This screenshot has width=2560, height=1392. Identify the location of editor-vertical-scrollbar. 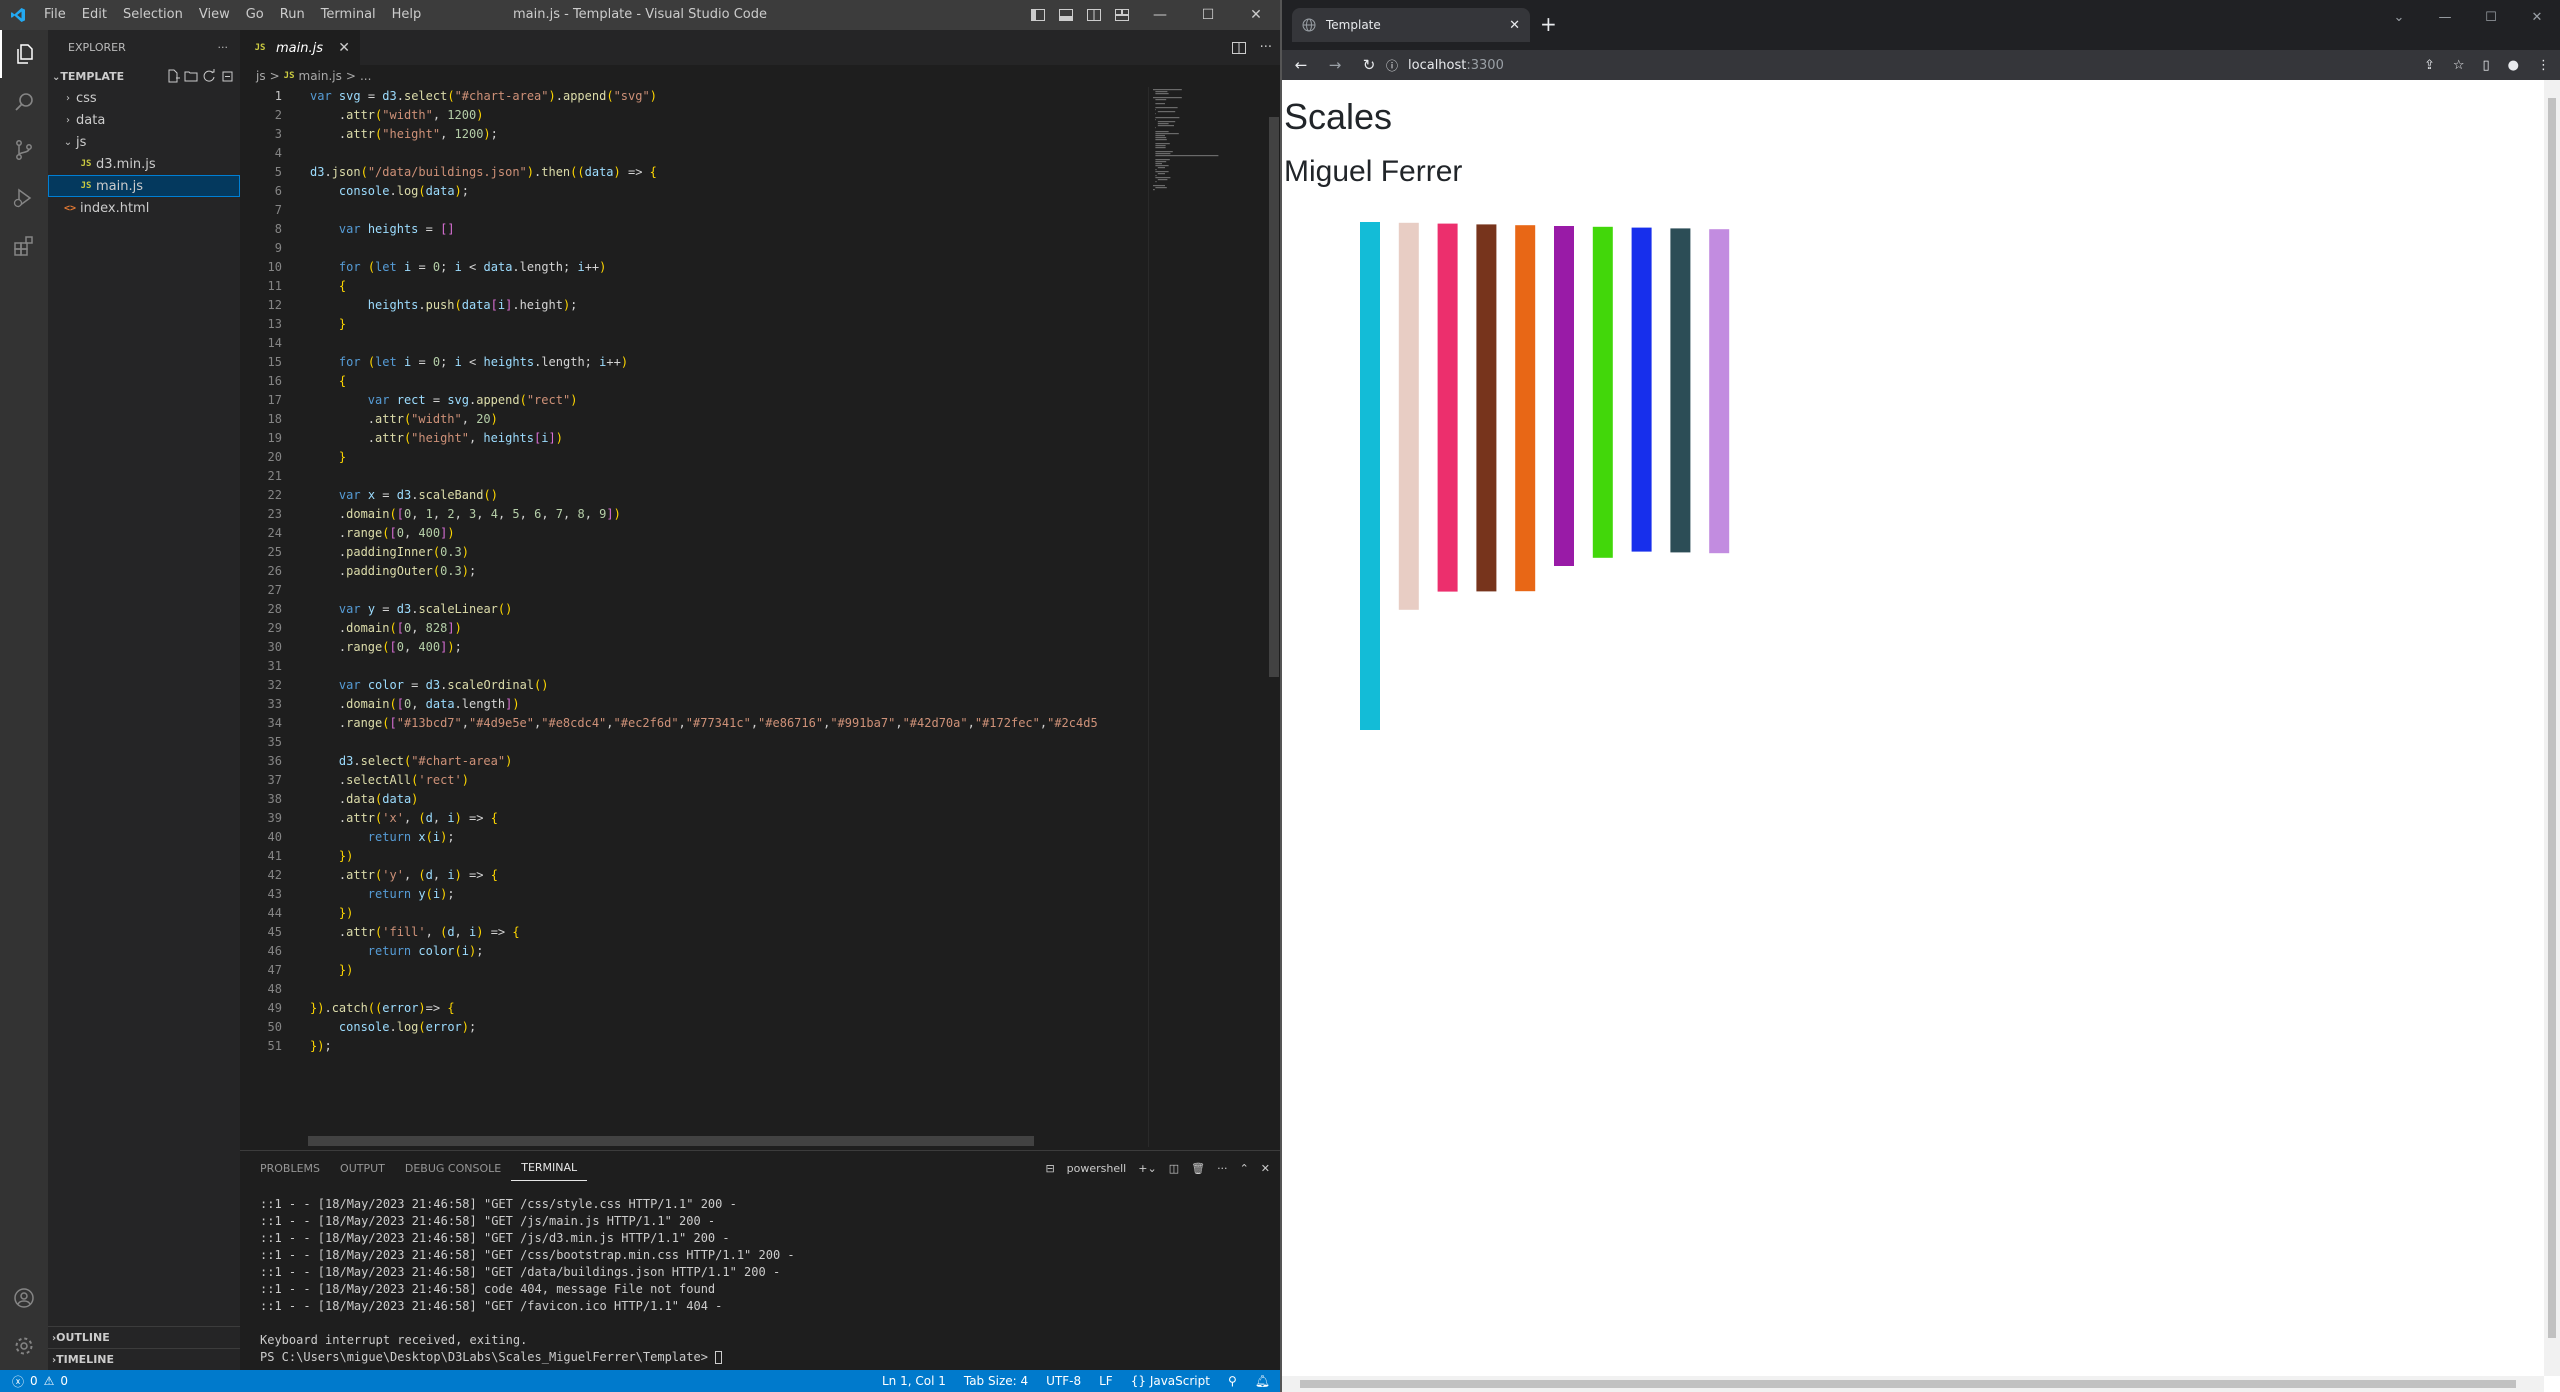
(1273, 617).